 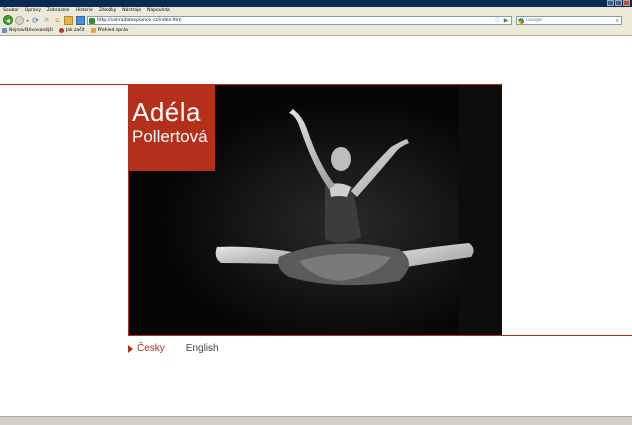 I want to click on site-favicon-icon, so click(x=92, y=20).